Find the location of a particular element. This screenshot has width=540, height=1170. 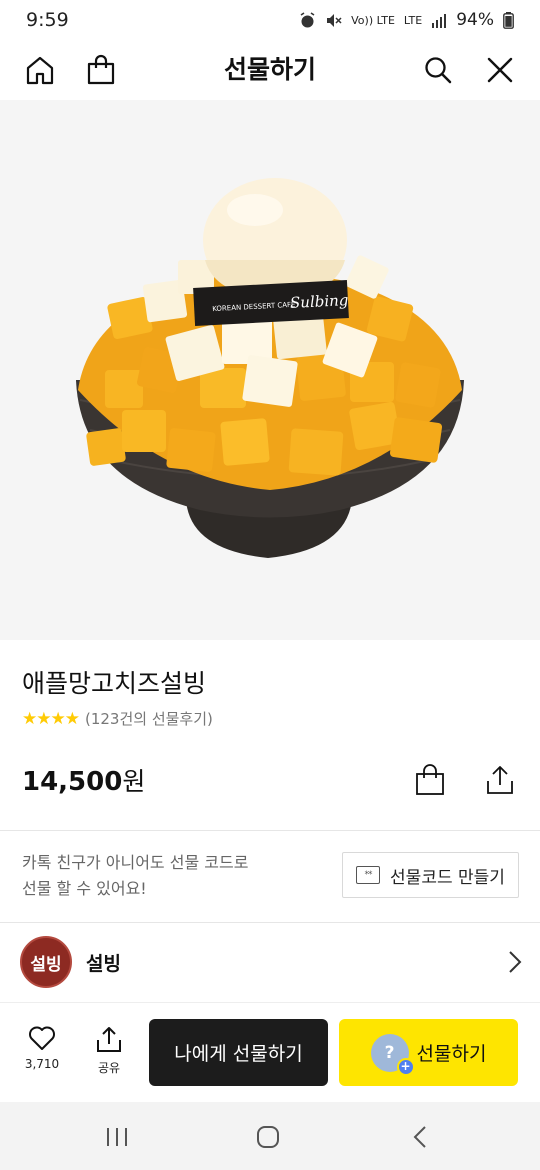

like-button: 3,710 is located at coordinates (42, 1048).